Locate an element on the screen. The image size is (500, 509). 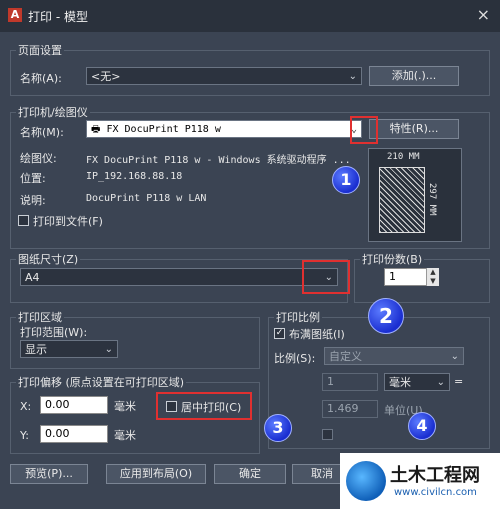
watermark-url: www.civilcn.com is located at coordinates (435, 492).